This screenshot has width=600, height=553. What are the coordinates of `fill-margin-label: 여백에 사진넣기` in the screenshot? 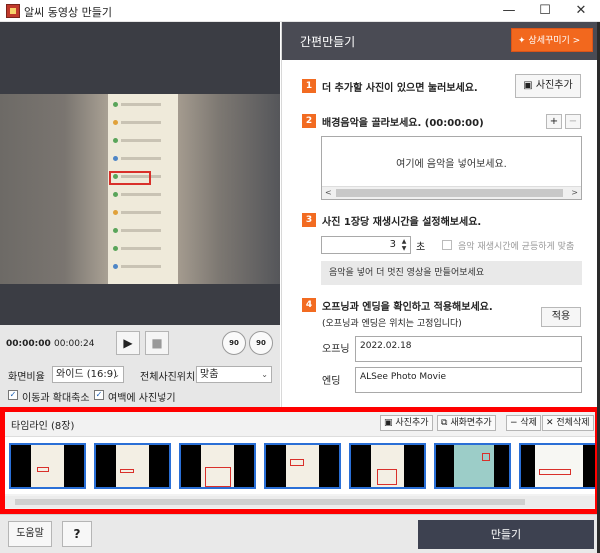 It's located at (142, 398).